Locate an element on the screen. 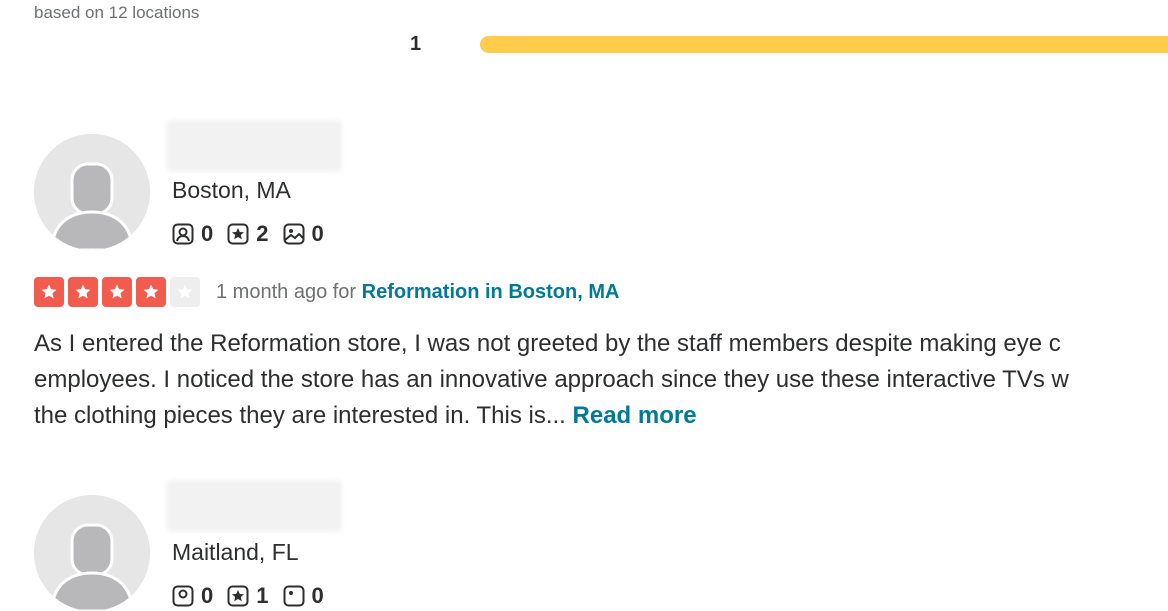  reviewer-stats: 0 1 0 is located at coordinates (255, 596).